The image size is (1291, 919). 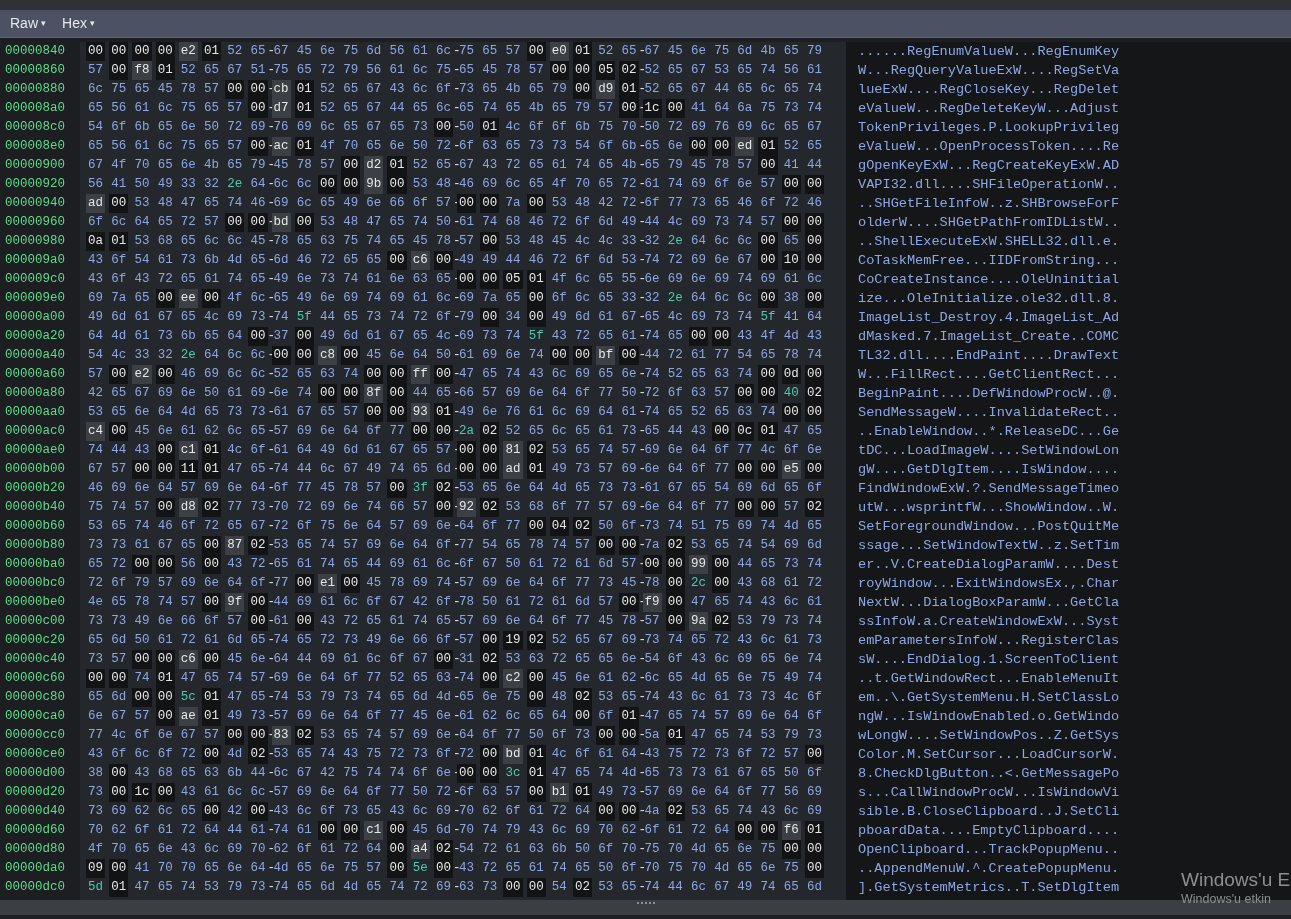 What do you see at coordinates (463, 602) in the screenshot?
I see `hex-bytes: 4e 65 78 74 57 00 9f 00-44 69 61 6c 6f 67 42 6f-78 50 61 72 61 6d 57 00-f9 00 47 65 74 43 6c 61` at bounding box center [463, 602].